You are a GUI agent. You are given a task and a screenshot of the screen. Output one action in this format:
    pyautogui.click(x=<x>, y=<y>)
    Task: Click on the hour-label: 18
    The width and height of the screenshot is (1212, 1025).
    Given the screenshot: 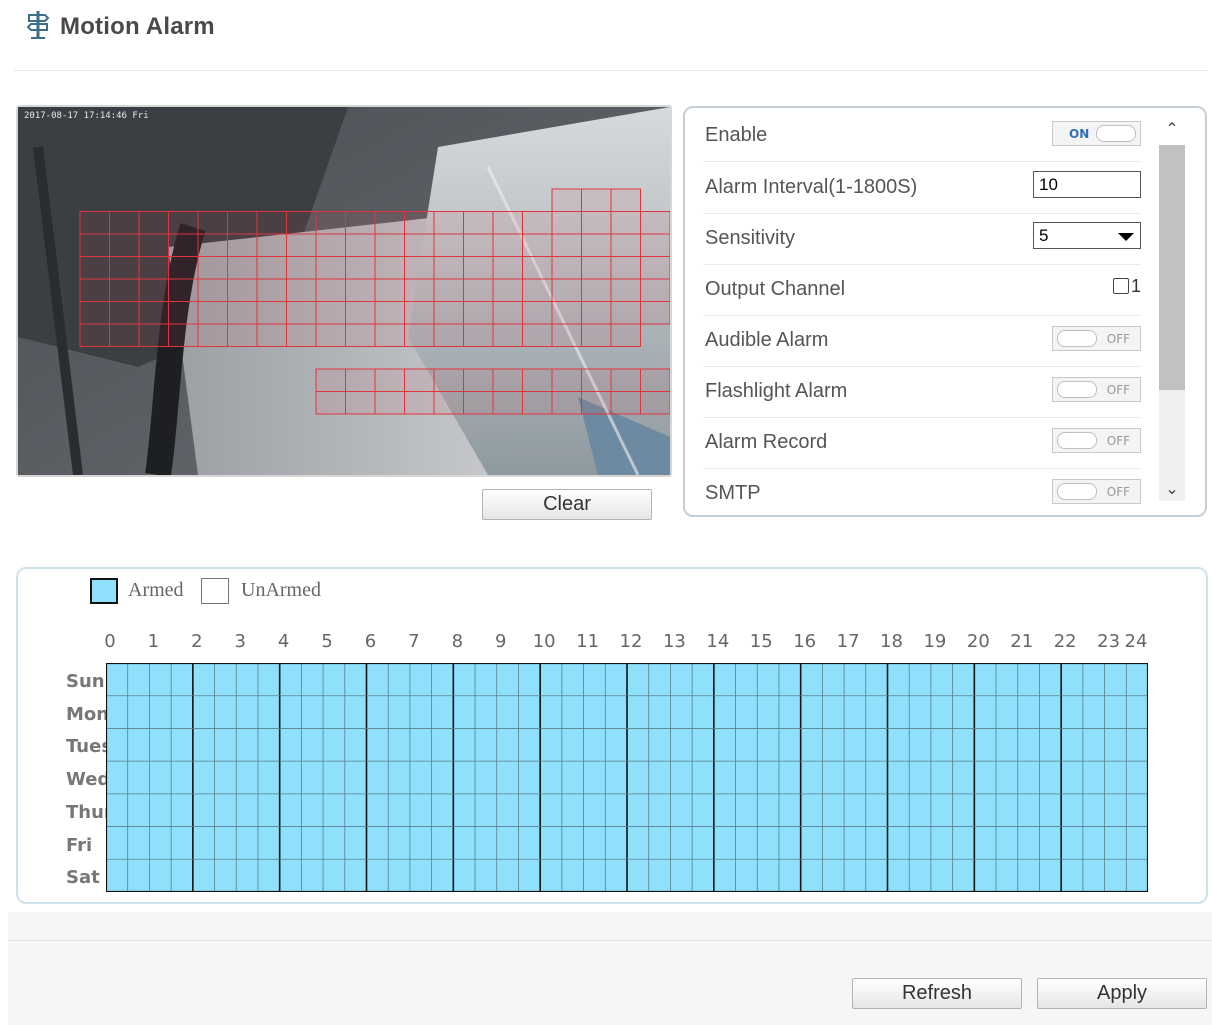 What is the action you would take?
    pyautogui.click(x=891, y=641)
    